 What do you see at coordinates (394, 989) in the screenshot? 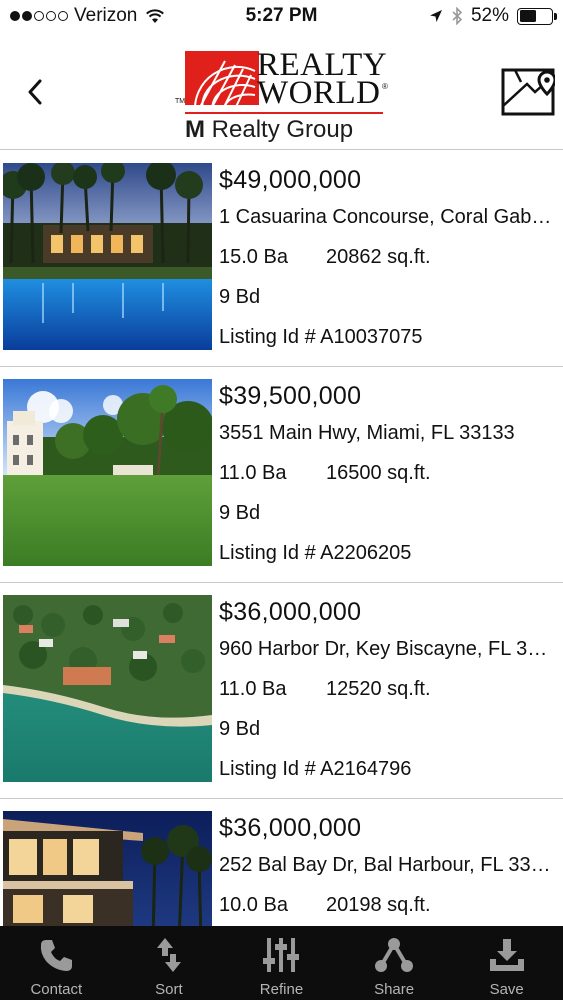
I see `tab-label: Share` at bounding box center [394, 989].